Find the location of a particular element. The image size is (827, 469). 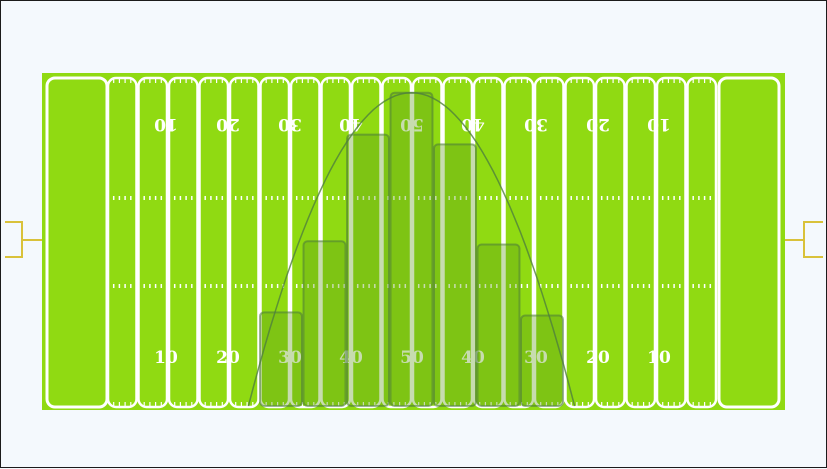

yard-number-top: 40 is located at coordinates (473, 124).